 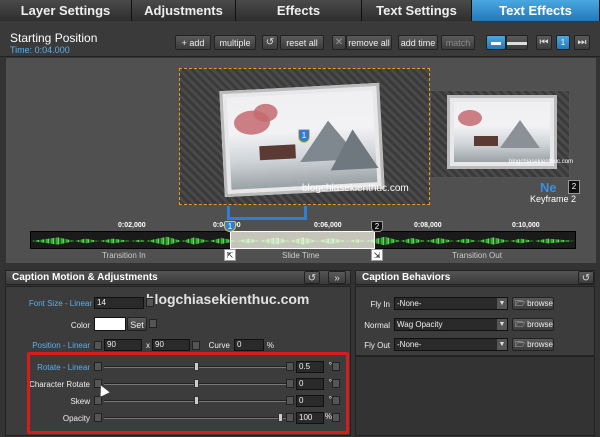 I want to click on pavilion, so click(x=277, y=152).